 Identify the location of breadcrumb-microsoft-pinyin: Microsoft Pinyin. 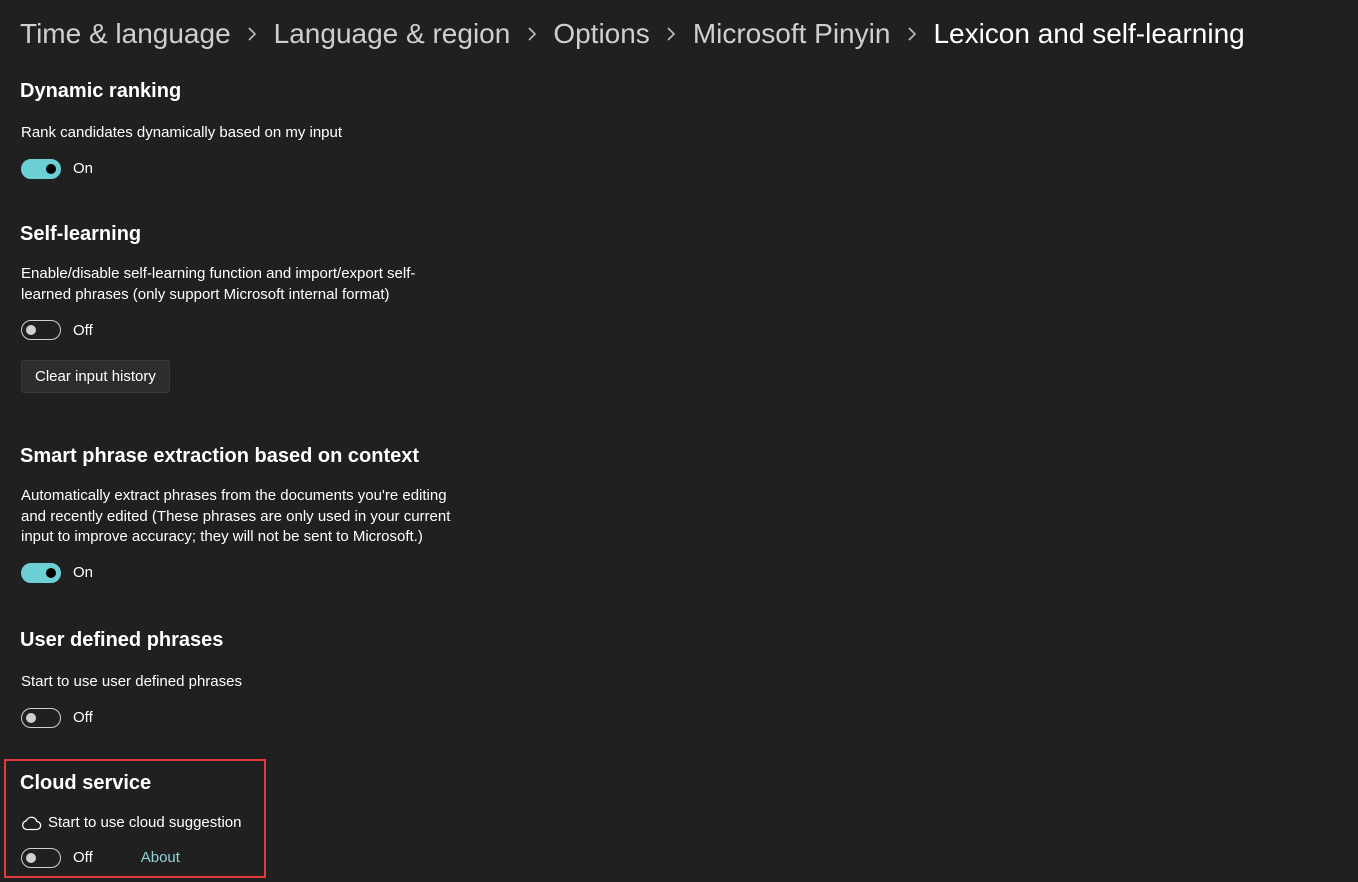
(792, 34).